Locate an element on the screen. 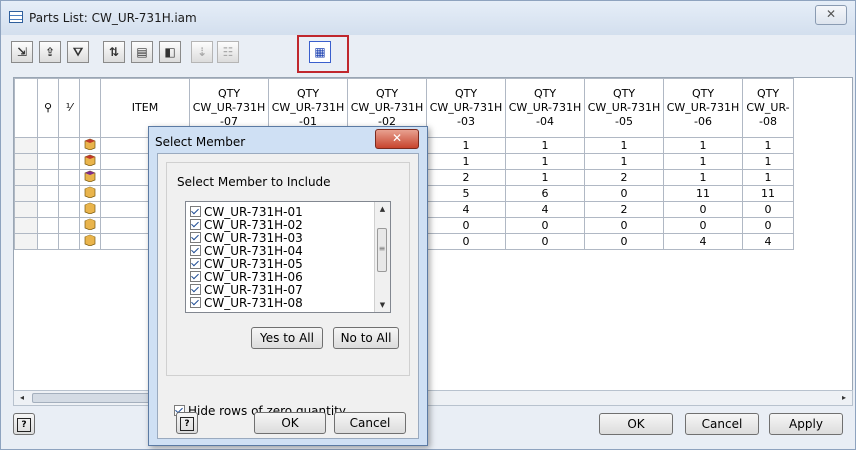 This screenshot has height=450, width=856. column-header: QTY CW_UR- -08 is located at coordinates (768, 108).